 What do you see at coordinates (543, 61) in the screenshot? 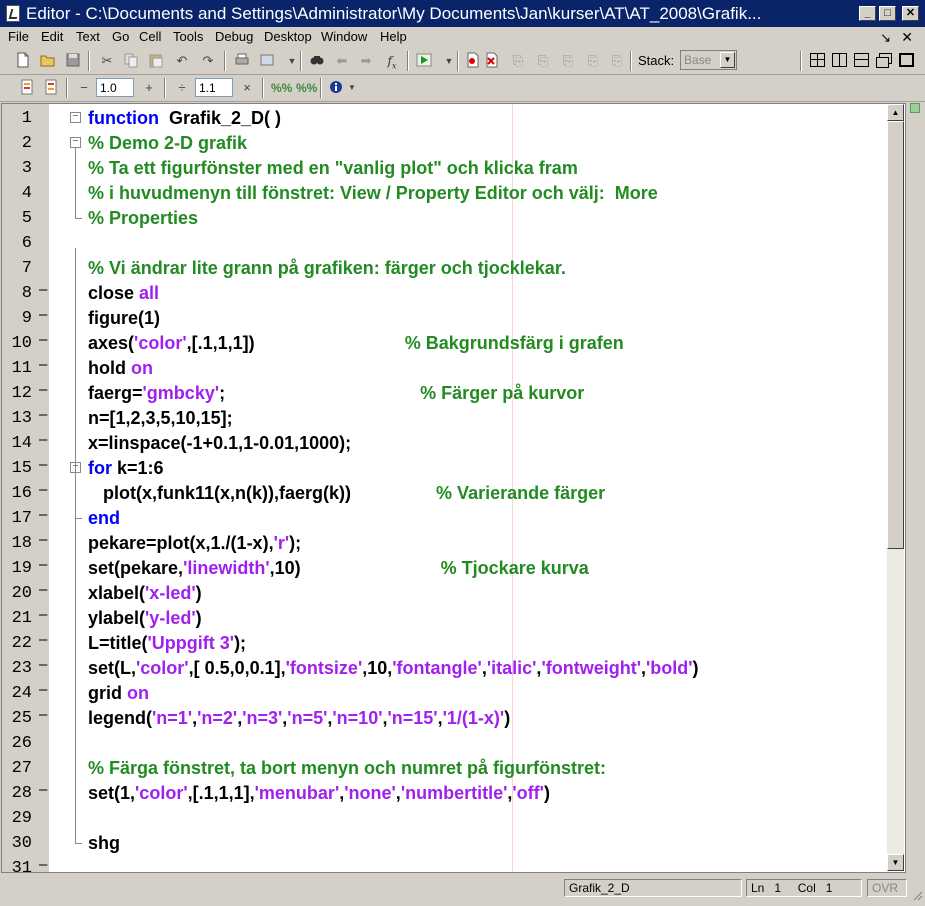
I see `step-in-icon: ⎘` at bounding box center [543, 61].